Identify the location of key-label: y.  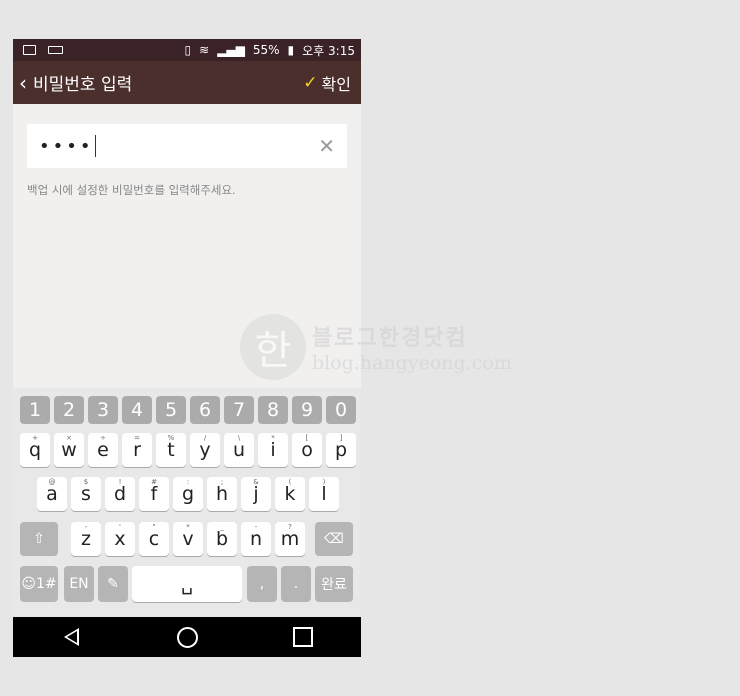
(205, 450).